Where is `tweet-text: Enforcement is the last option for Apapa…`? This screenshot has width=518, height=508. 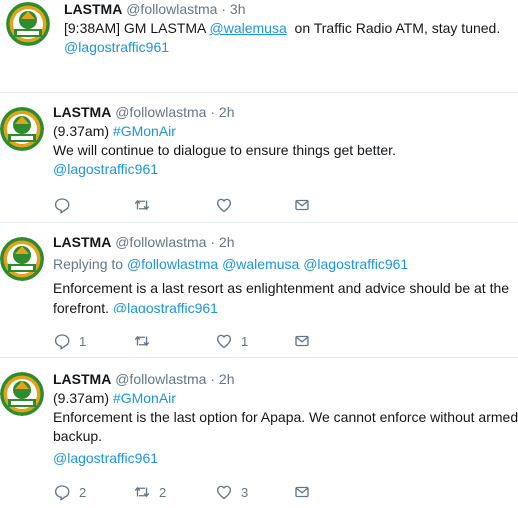
tweet-text: Enforcement is the last option for Apapa… is located at coordinates (285, 417).